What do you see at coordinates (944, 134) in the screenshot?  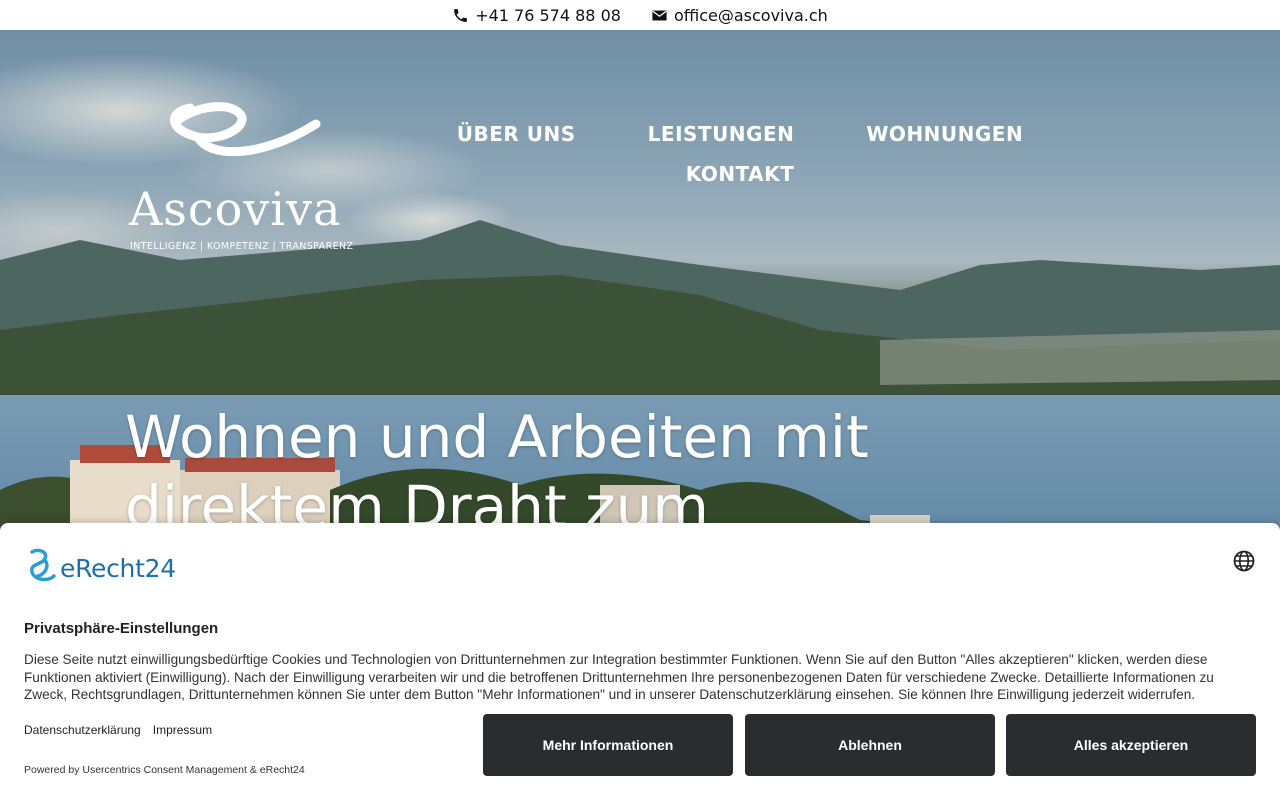 I see `nav-item-wohnungen: WOHNUNGEN` at bounding box center [944, 134].